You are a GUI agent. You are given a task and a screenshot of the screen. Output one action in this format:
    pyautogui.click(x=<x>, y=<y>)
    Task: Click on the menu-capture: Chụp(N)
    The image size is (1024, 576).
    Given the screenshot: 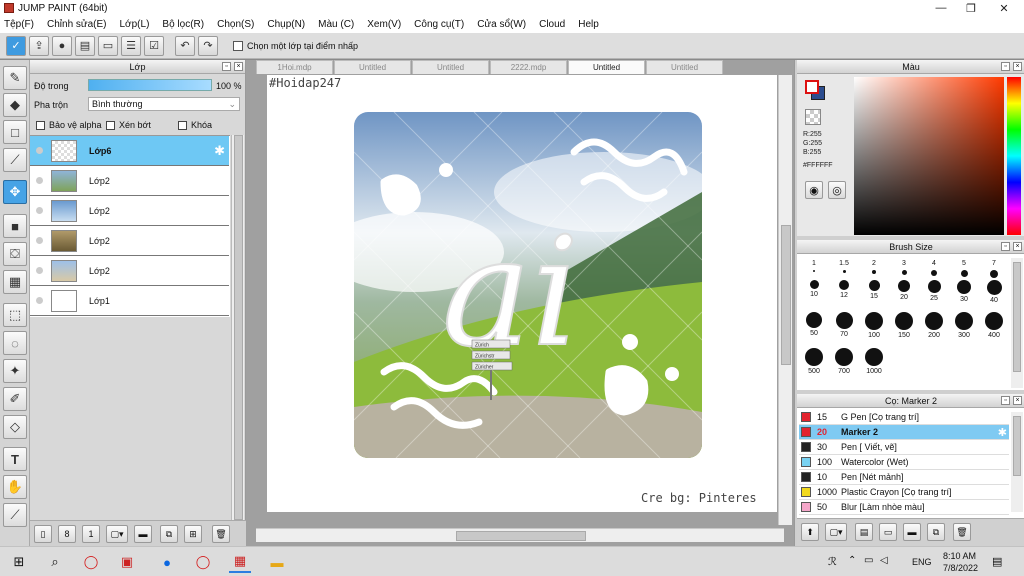 What is the action you would take?
    pyautogui.click(x=286, y=24)
    